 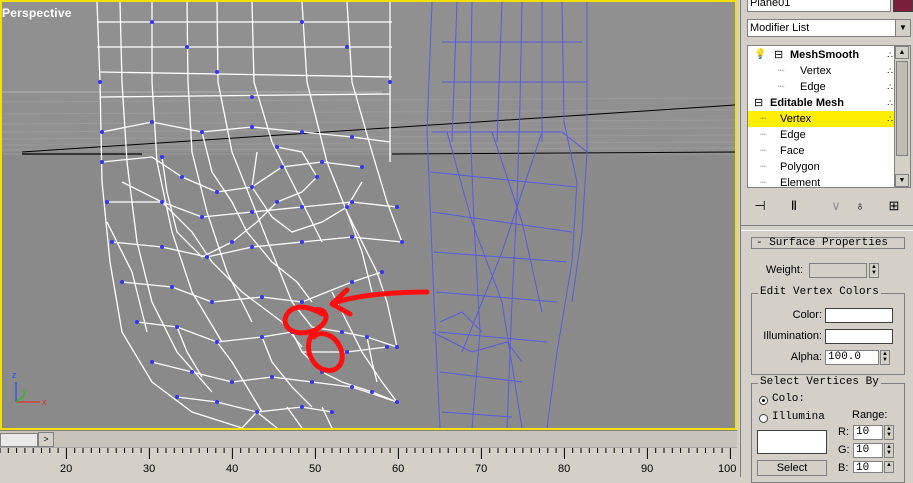 I want to click on stack-item-editable-mesh: ⊟ Editable Mesh ∴, so click(x=822, y=103).